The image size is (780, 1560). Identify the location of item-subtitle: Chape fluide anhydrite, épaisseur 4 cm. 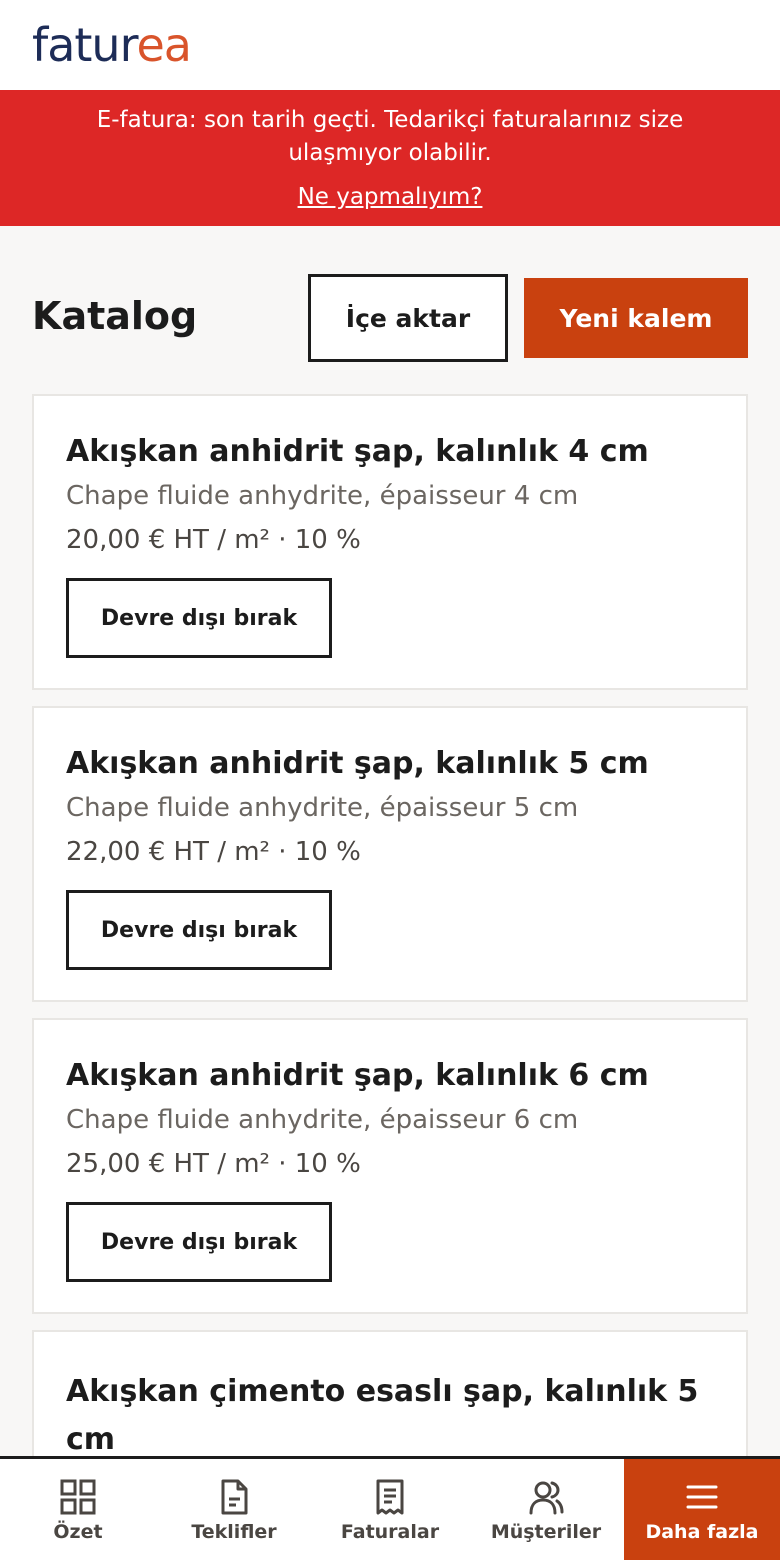
(322, 496).